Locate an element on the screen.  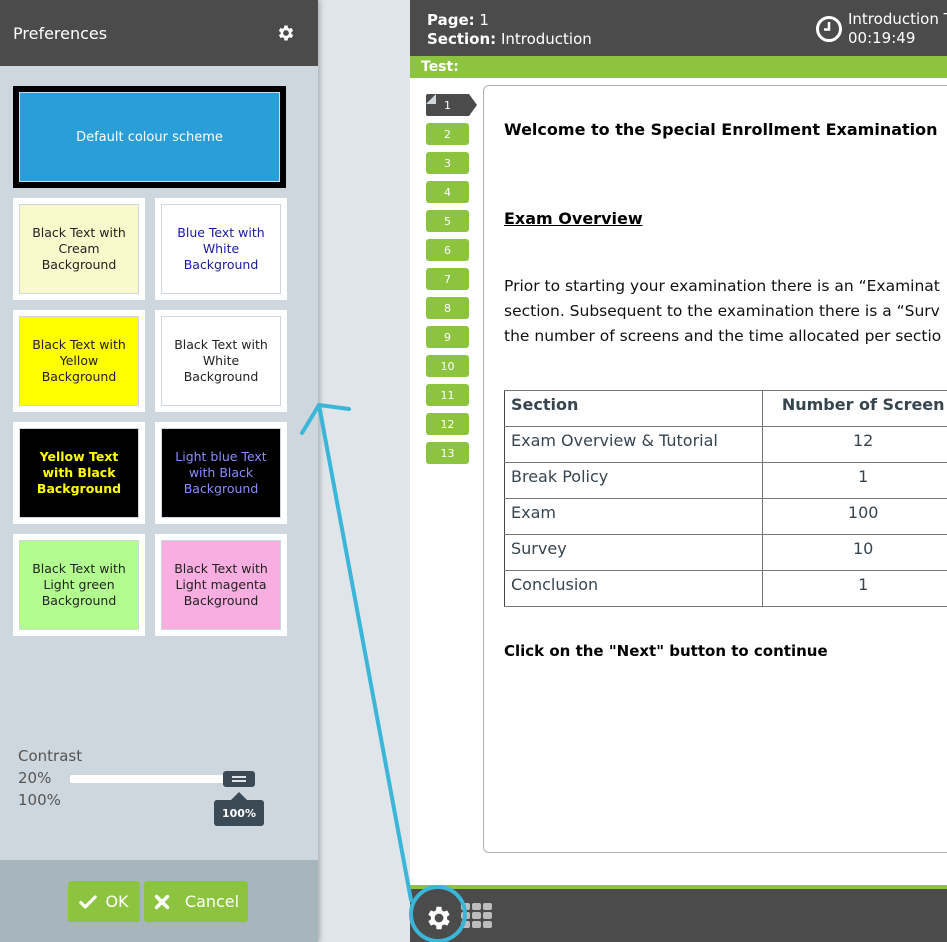
nav-item-6: 6 is located at coordinates (447, 250).